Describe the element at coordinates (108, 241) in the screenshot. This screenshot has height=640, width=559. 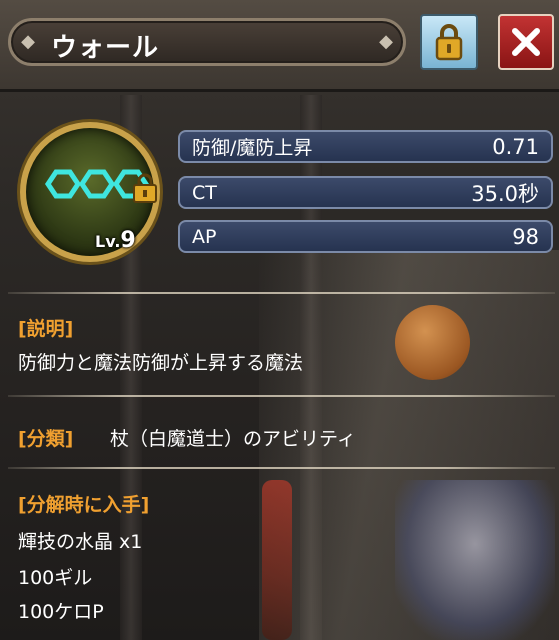
I see `level-prefix: Lv.` at that location.